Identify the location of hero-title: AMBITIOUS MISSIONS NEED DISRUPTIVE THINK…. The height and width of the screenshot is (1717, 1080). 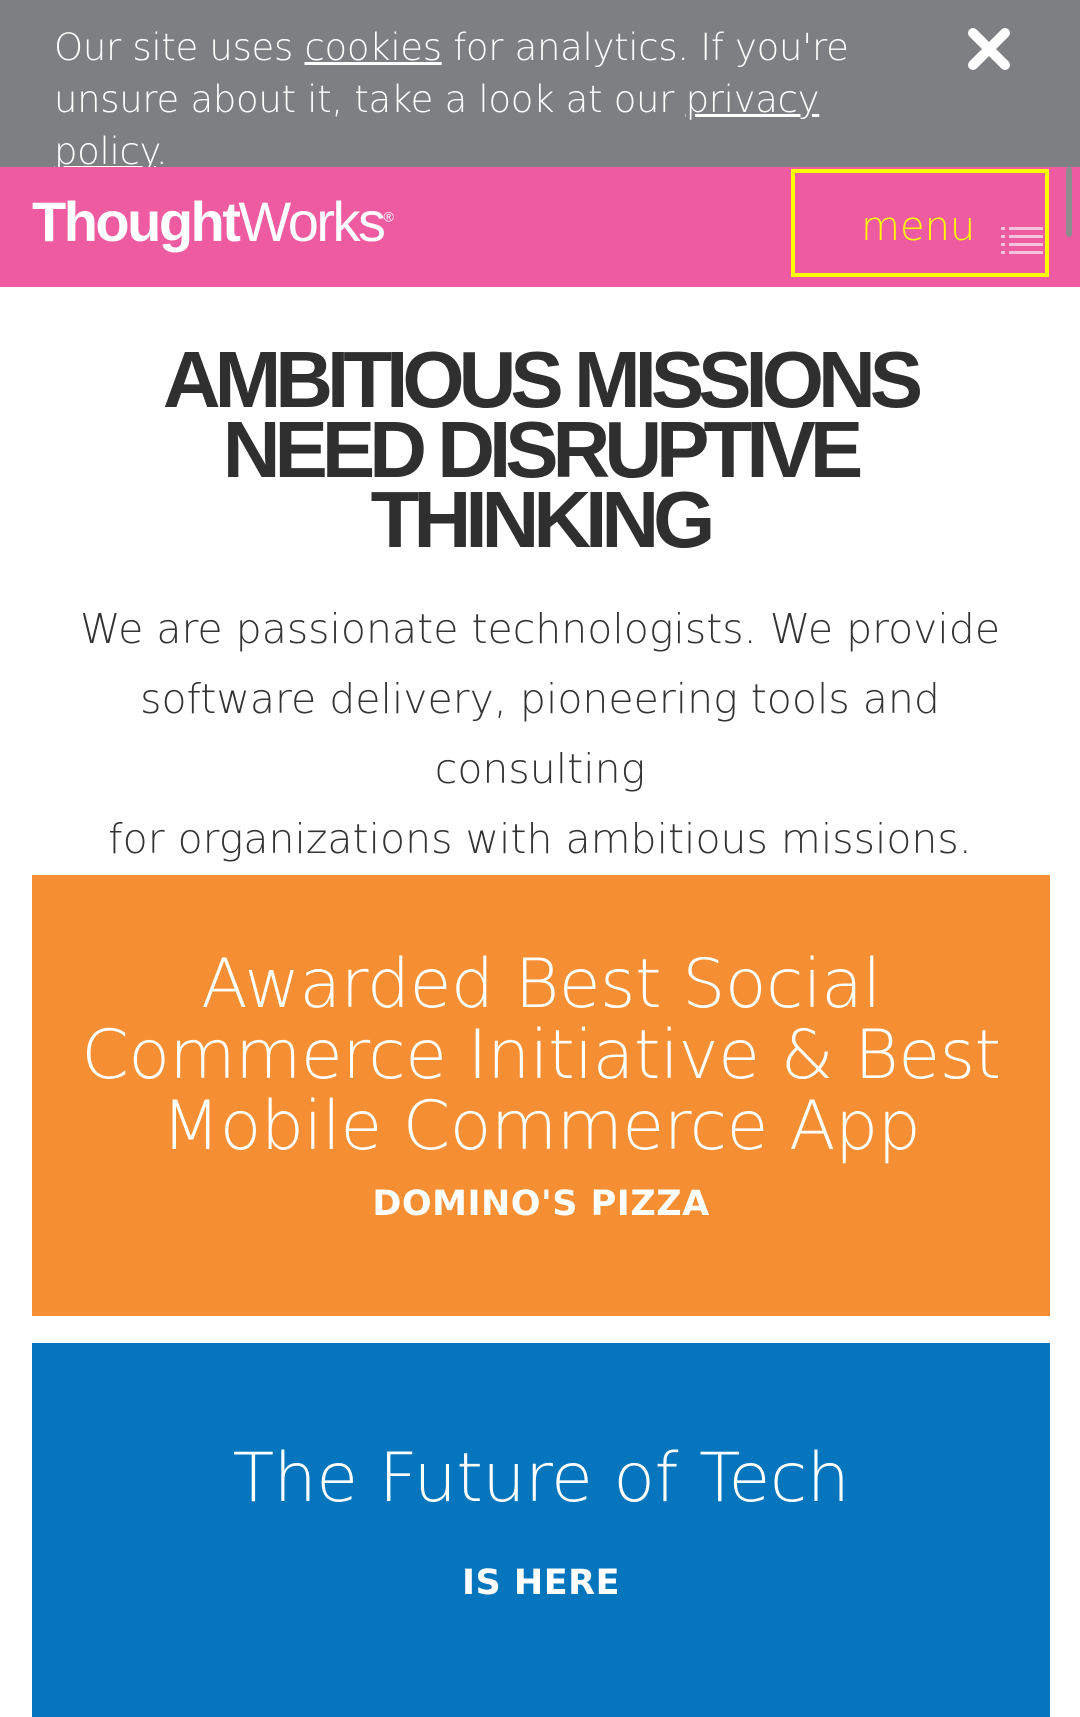
(540, 452).